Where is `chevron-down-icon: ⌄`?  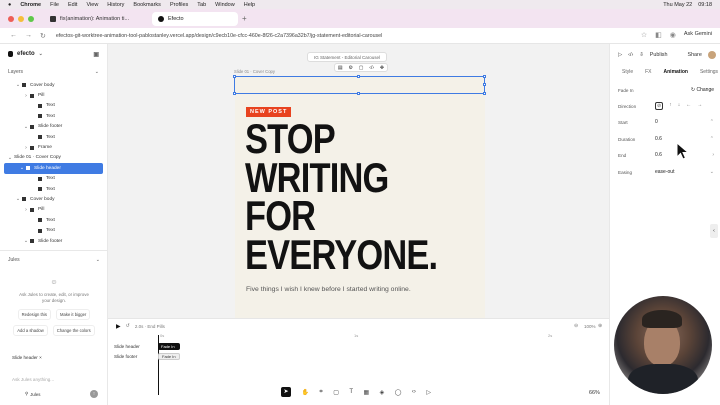
chevron-down-icon: ⌄ is located at coordinates (41, 54).